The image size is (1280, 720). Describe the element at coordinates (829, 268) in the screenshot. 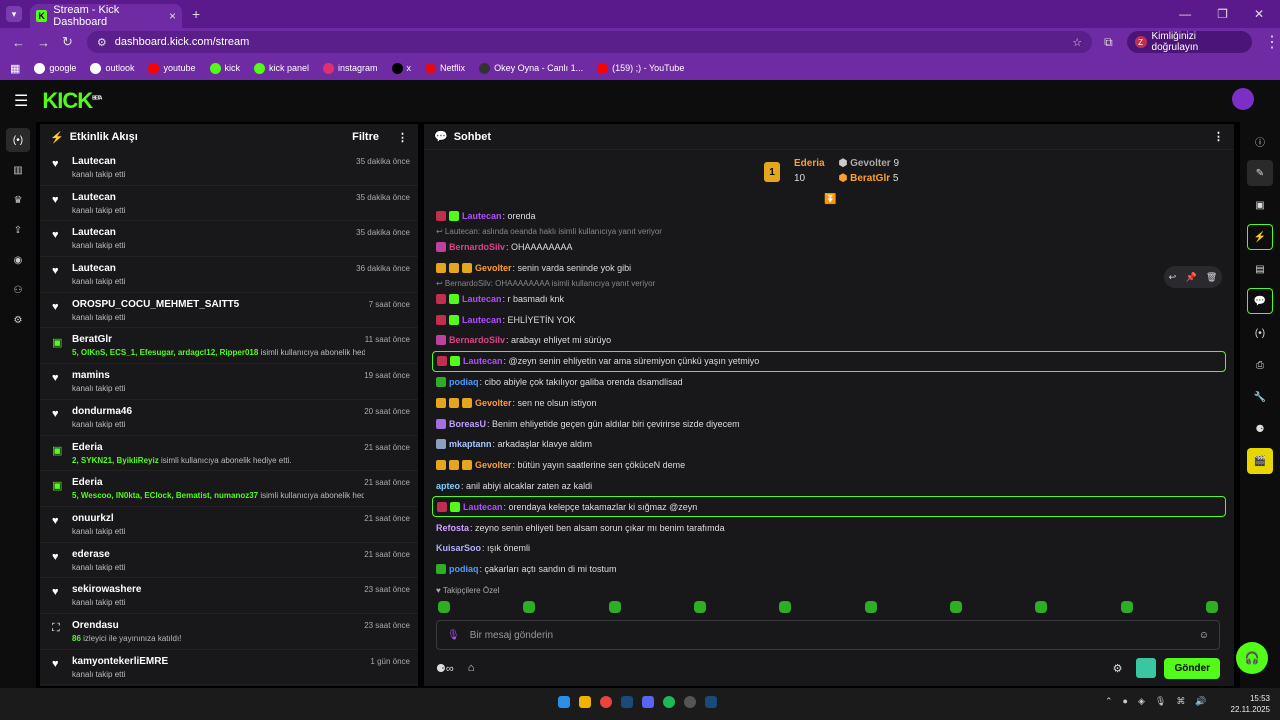

I see `chat-message: Gevolter: senin varda seninde yok gibi` at that location.